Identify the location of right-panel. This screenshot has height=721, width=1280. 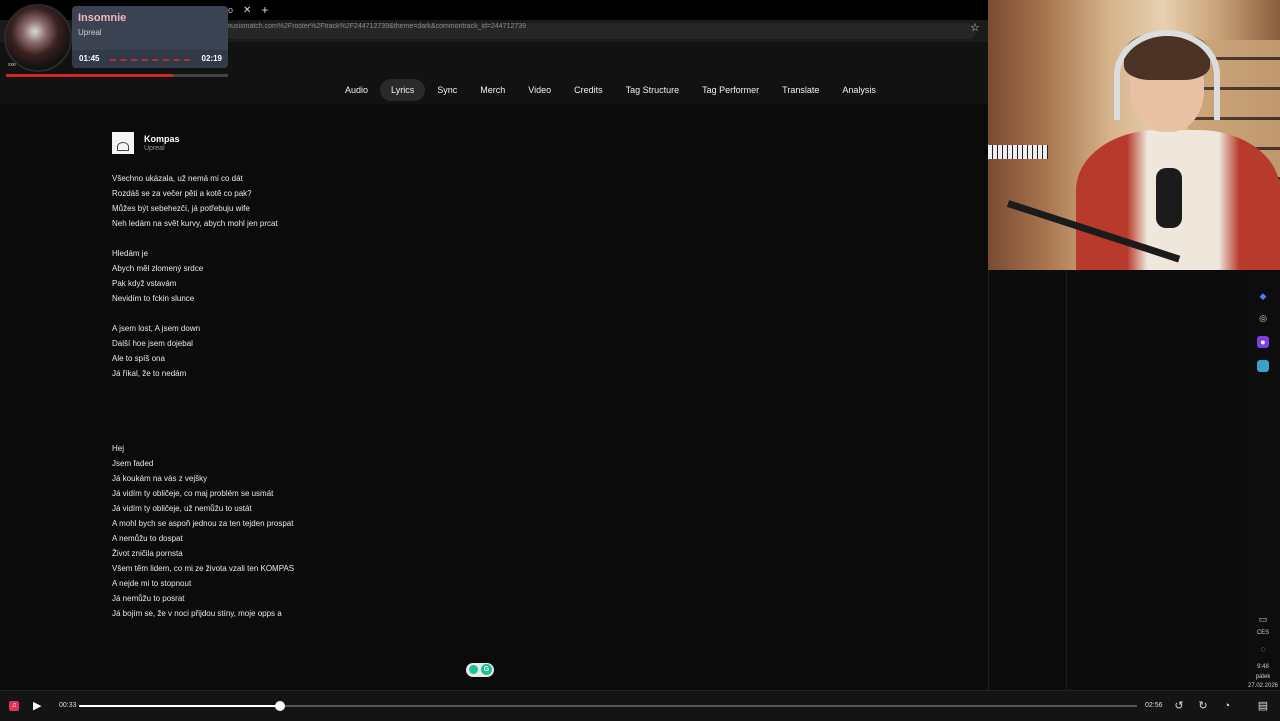
(1117, 480).